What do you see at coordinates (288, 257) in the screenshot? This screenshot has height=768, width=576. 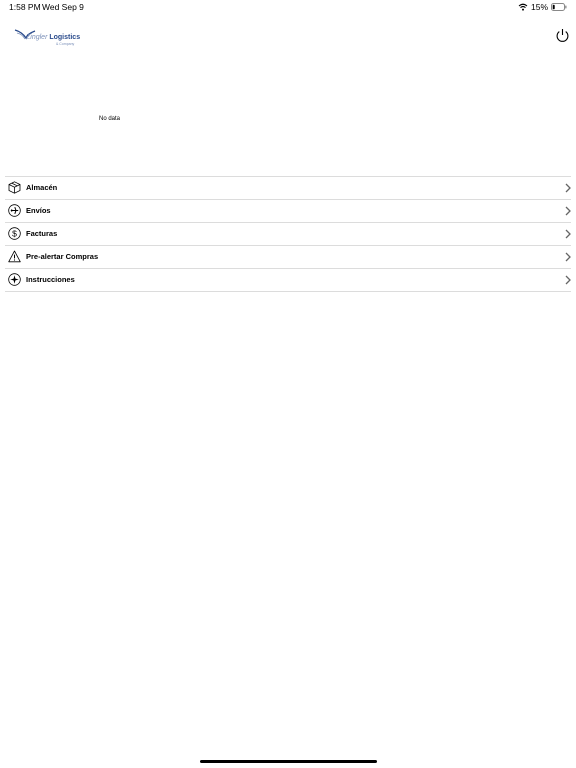 I see `menu-item-pre-alertar-compras: Pre-alertar Compras` at bounding box center [288, 257].